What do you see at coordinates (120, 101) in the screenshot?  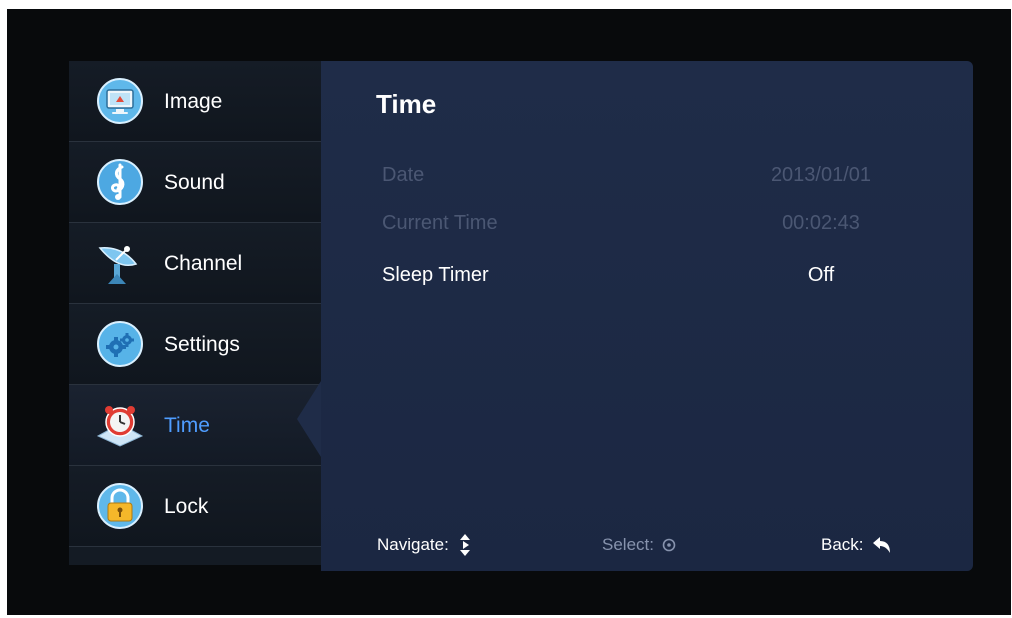 I see `monitor-icon` at bounding box center [120, 101].